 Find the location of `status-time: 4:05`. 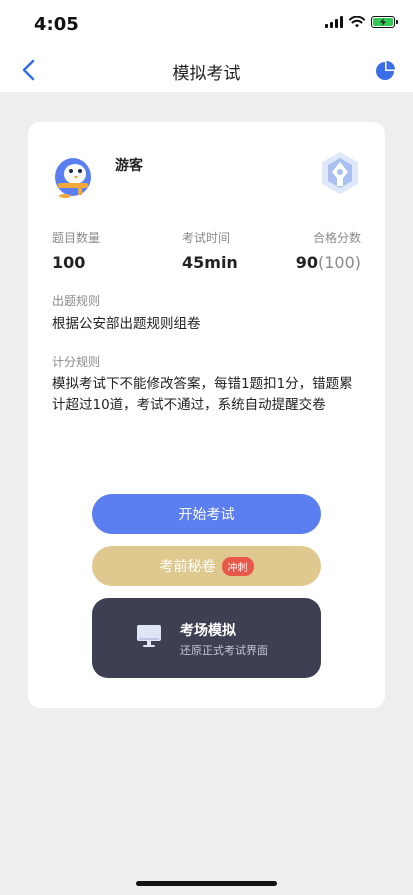

status-time: 4:05 is located at coordinates (56, 24).